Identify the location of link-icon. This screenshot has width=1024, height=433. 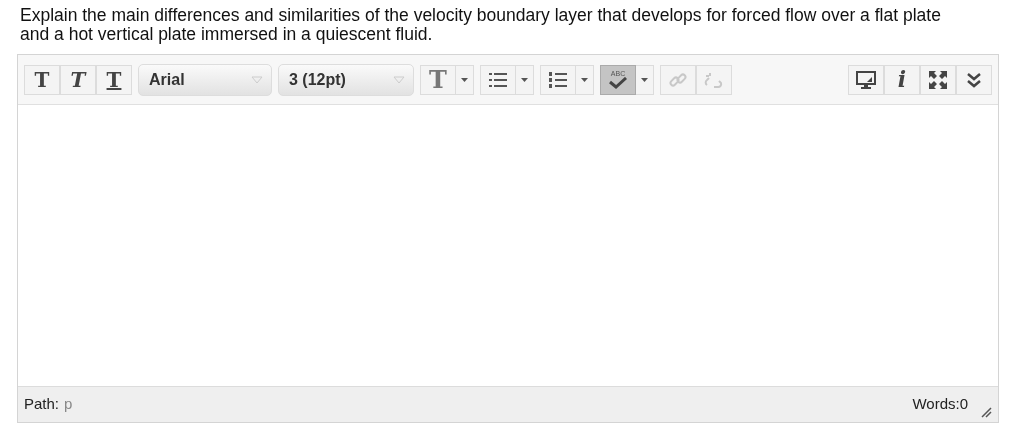
(678, 79).